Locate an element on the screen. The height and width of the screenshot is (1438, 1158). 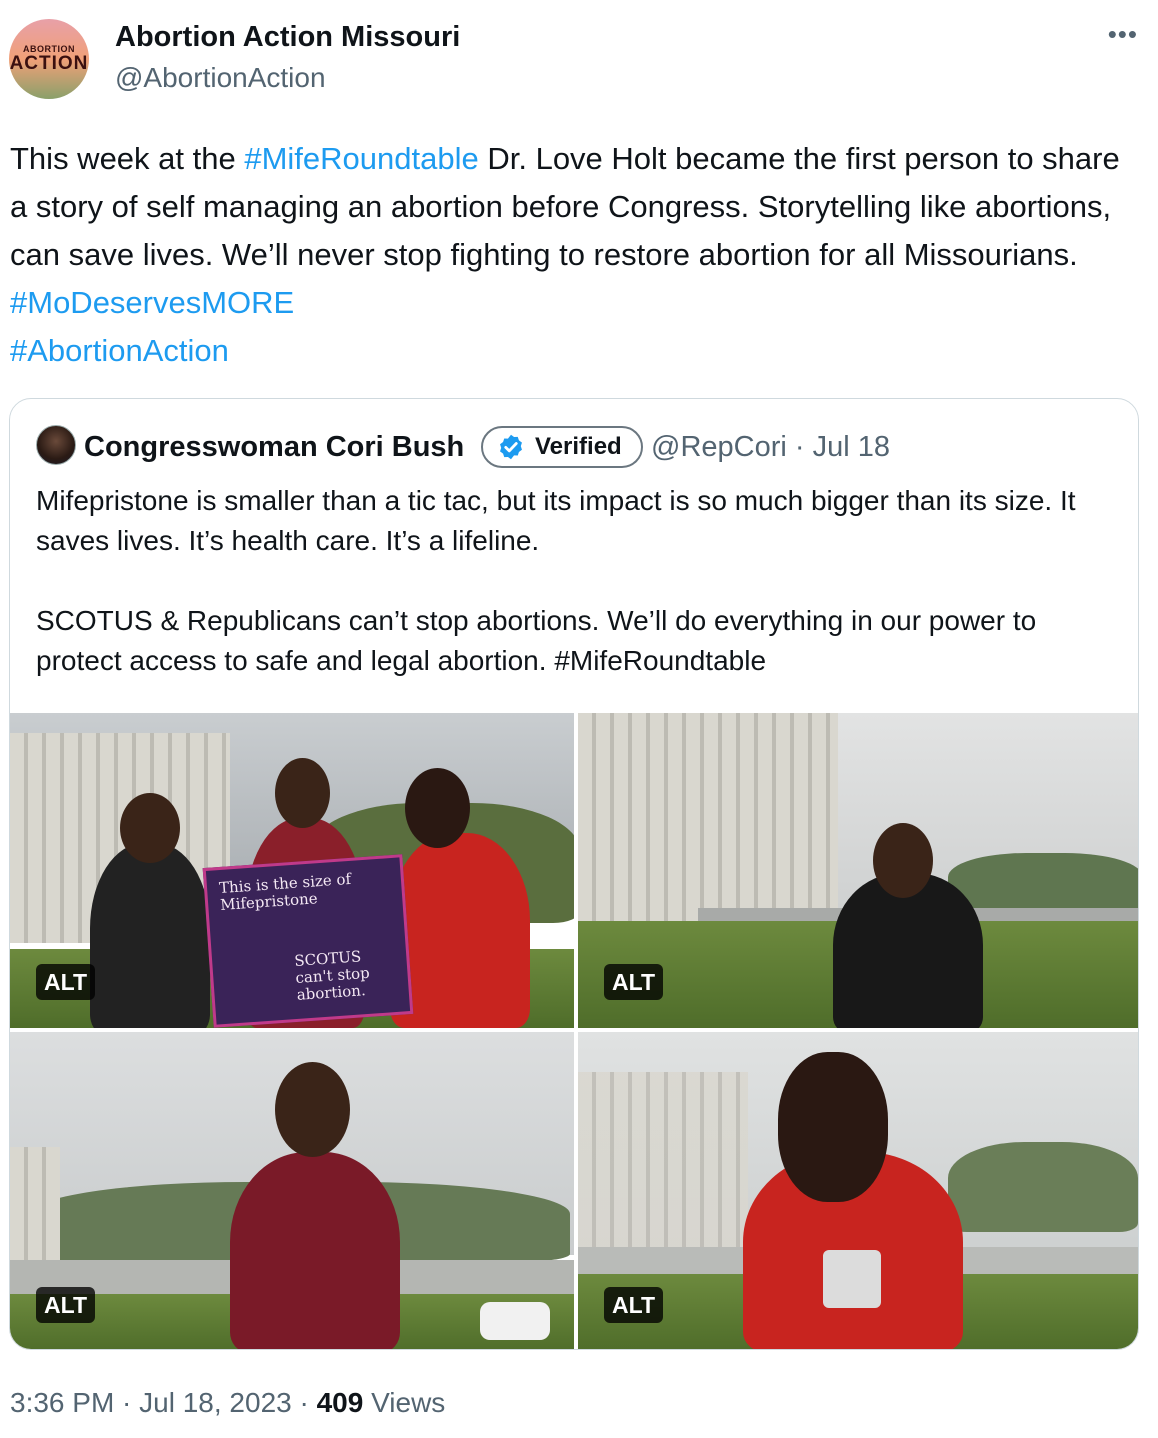
pill-pack is located at coordinates (852, 1279).